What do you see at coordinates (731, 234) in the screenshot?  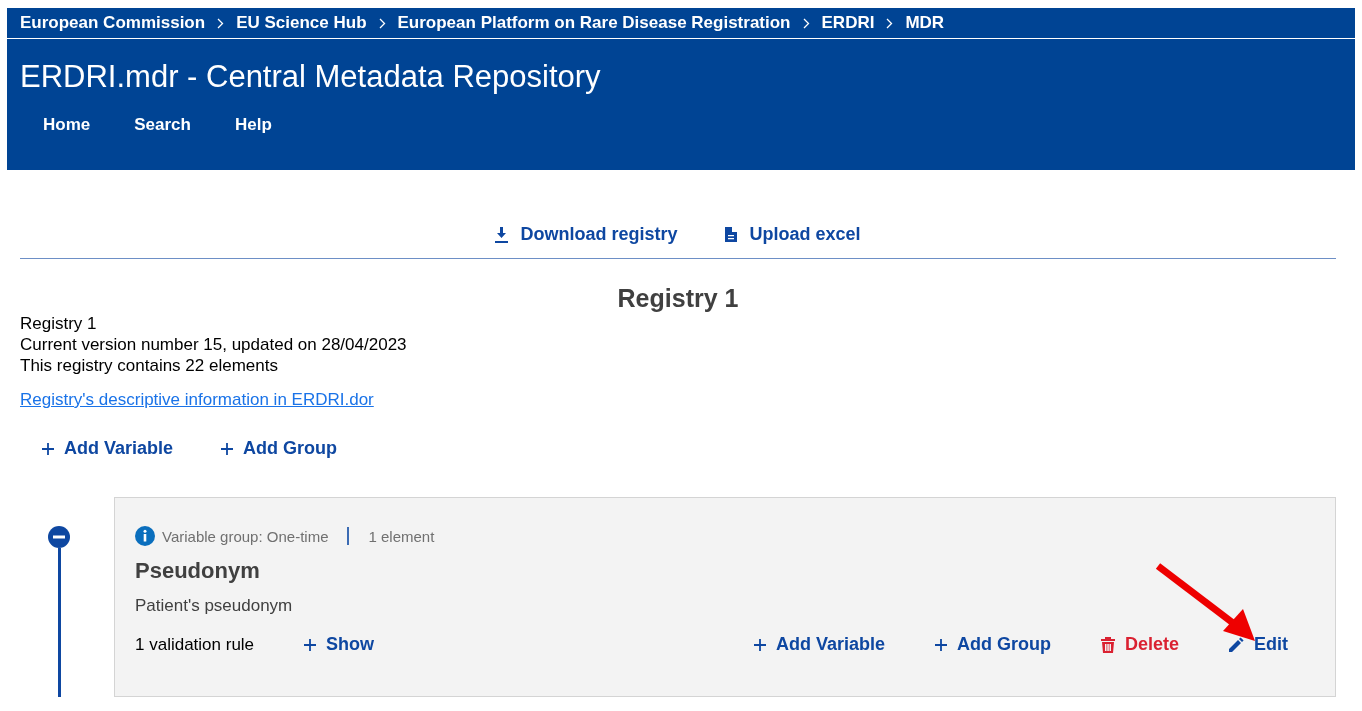 I see `document-icon` at bounding box center [731, 234].